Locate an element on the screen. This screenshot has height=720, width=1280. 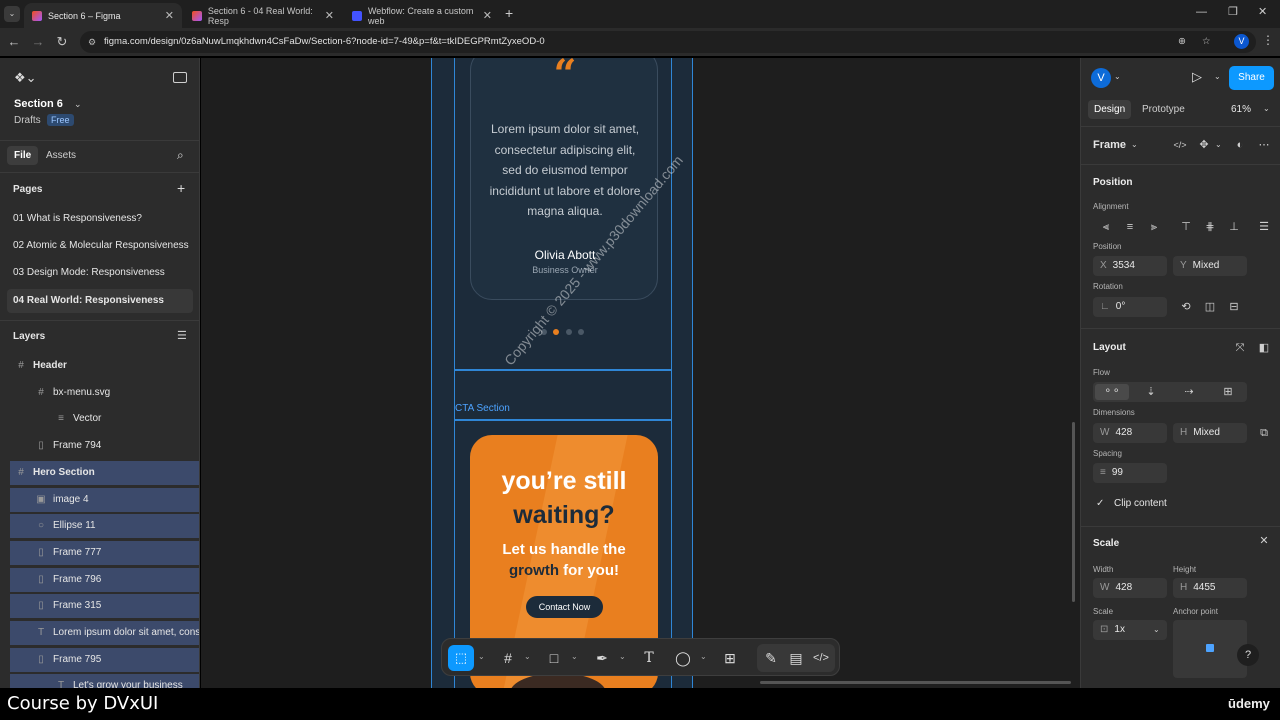
user-avatar: V is located at coordinates (1101, 78).